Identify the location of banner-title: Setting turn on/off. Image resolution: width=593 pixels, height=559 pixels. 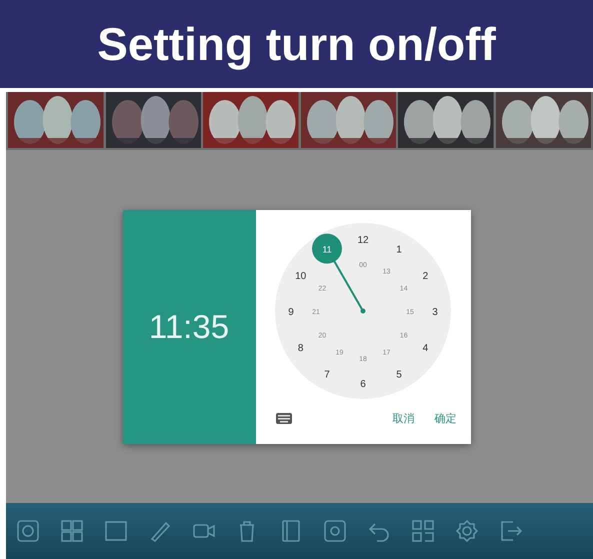
(296, 44).